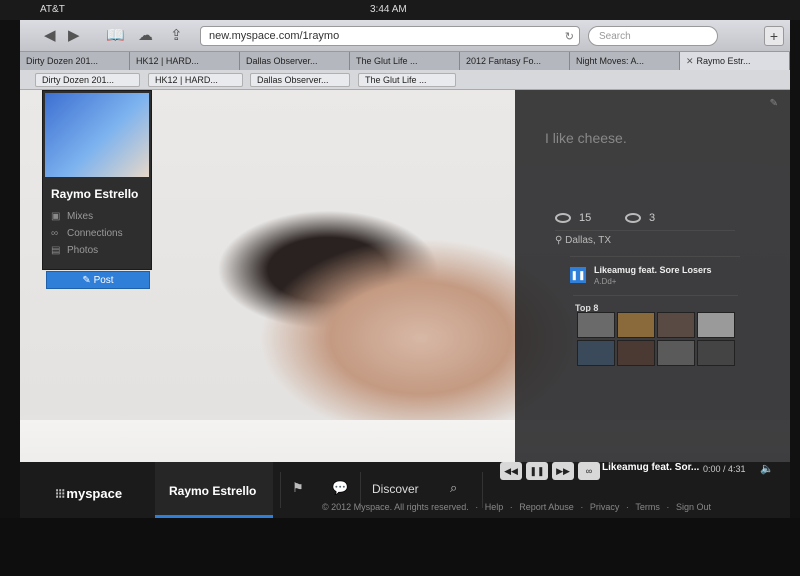 The height and width of the screenshot is (576, 800). Describe the element at coordinates (546, 507) in the screenshot. I see `footer-report-link: Report Abuse` at that location.